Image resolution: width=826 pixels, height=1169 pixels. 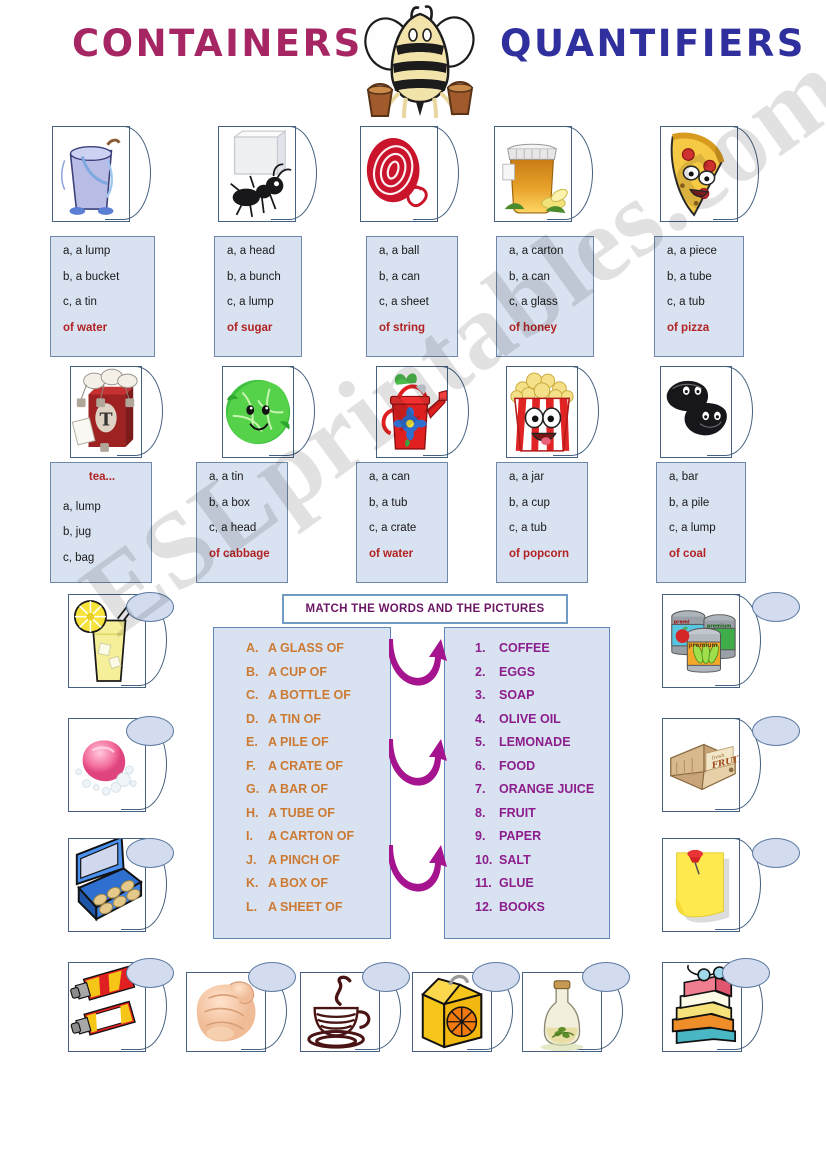 I want to click on option-c: c, a head, so click(x=243, y=528).